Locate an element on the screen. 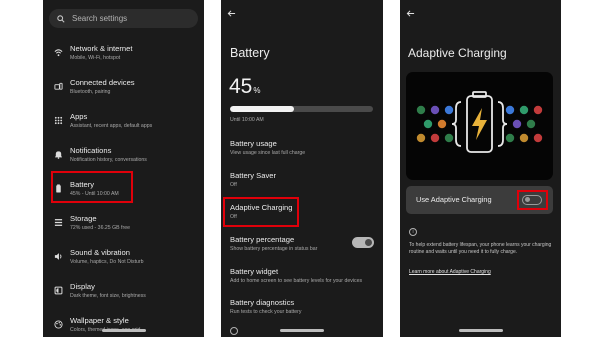 The image size is (600, 337). settings-item-storage: Storage 72% used - 36.25 GB free is located at coordinates (123, 228).